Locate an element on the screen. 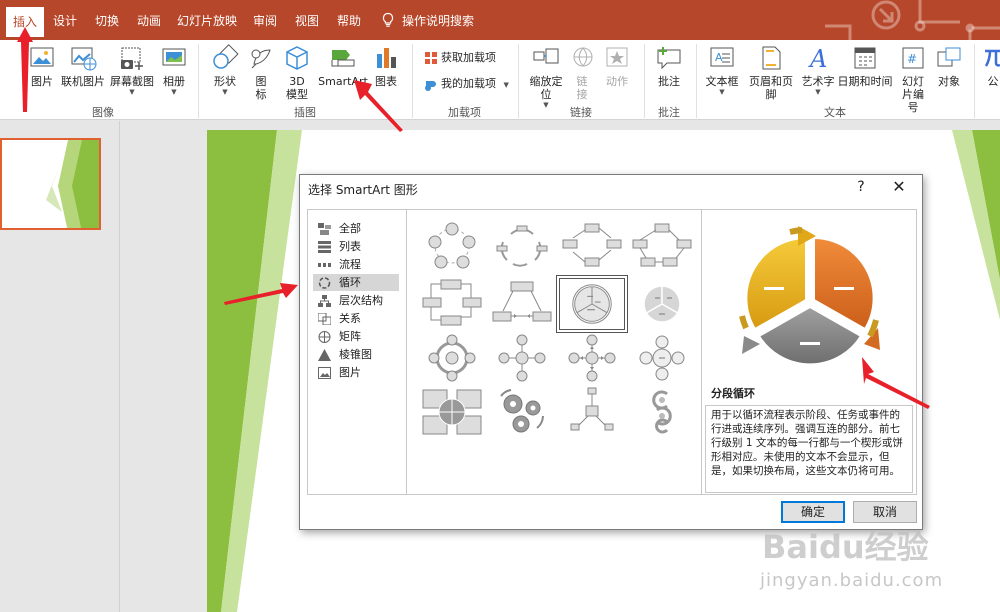  layout-nondirectional-cycle is located at coordinates (662, 246).